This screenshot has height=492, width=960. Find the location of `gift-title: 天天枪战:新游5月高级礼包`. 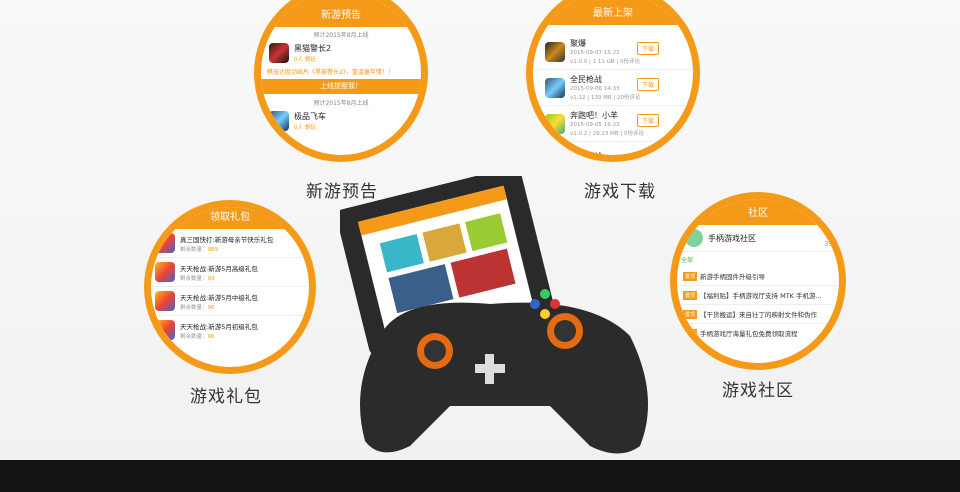

gift-title: 天天枪战:新游5月高级礼包 is located at coordinates (219, 268).